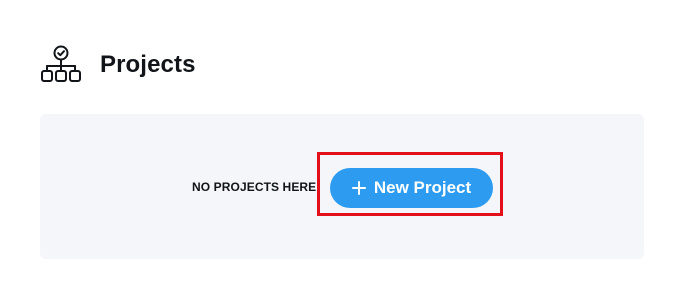 The image size is (681, 301). Describe the element at coordinates (148, 64) in the screenshot. I see `page-title: Projects` at that location.